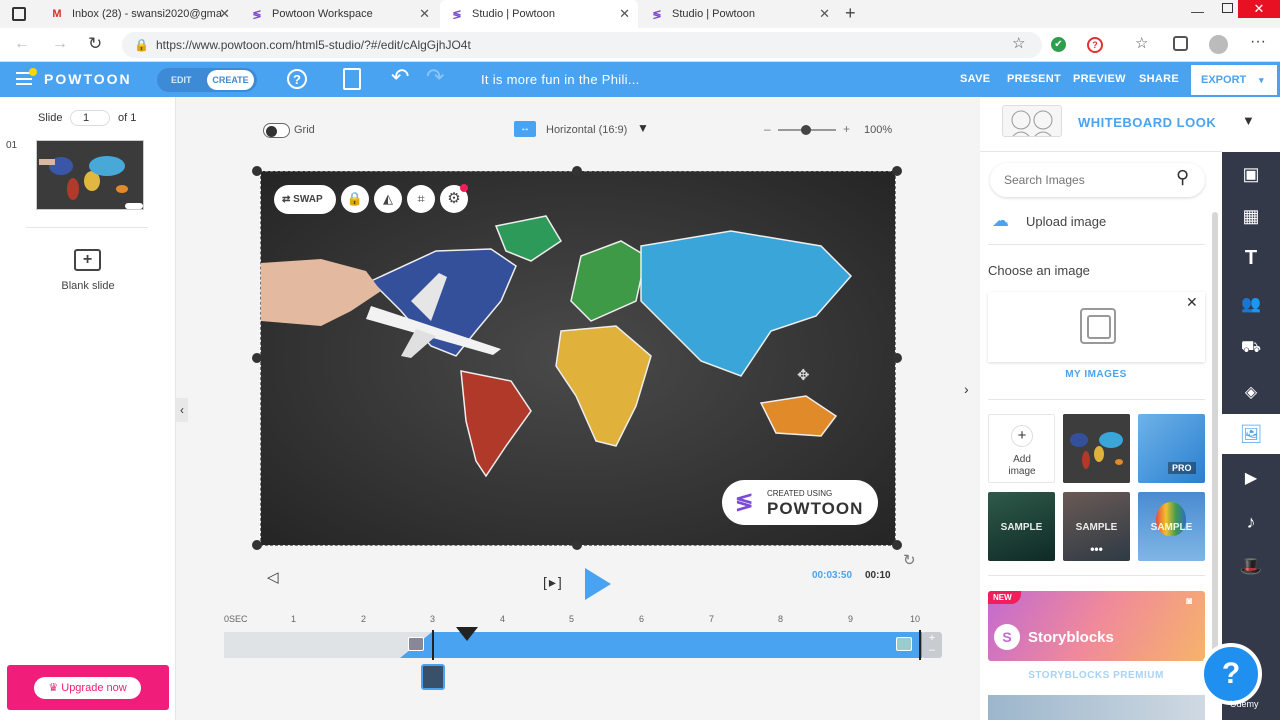 The width and height of the screenshot is (1280, 720). I want to click on look-dropdown-icon: ▼, so click(1248, 120).